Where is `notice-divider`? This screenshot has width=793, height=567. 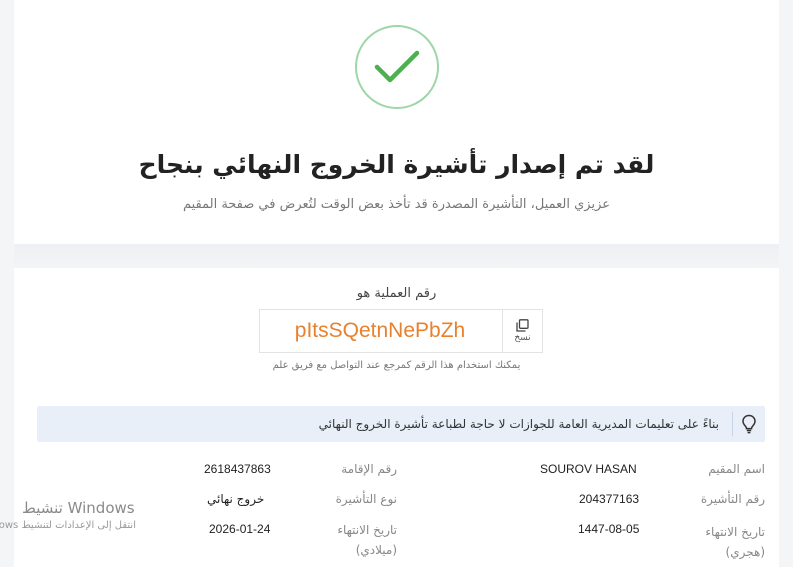
notice-divider is located at coordinates (732, 424).